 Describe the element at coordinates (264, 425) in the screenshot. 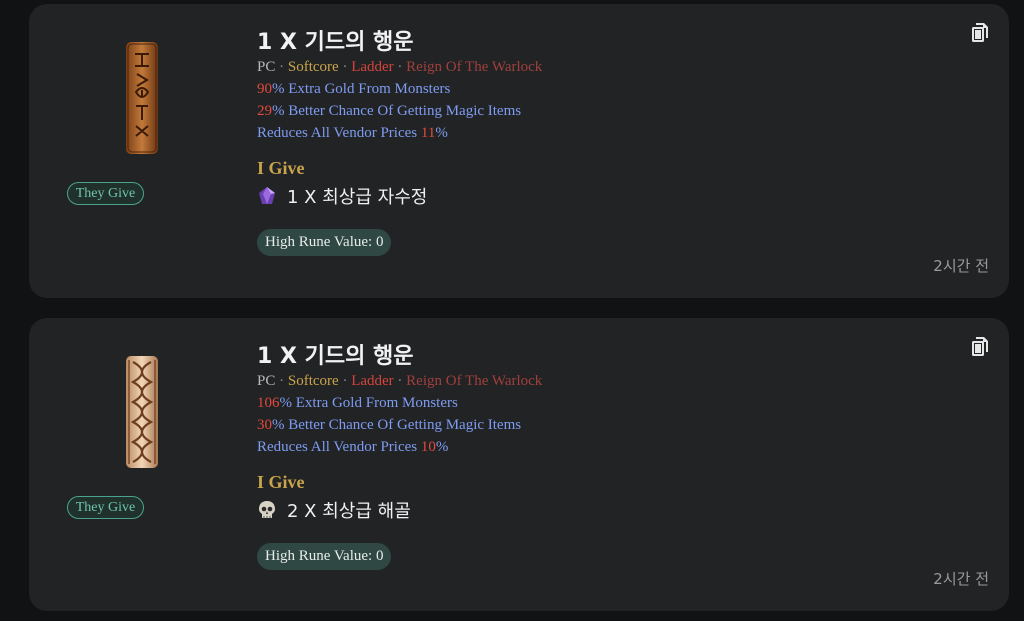

I see `stat-value: 30` at that location.